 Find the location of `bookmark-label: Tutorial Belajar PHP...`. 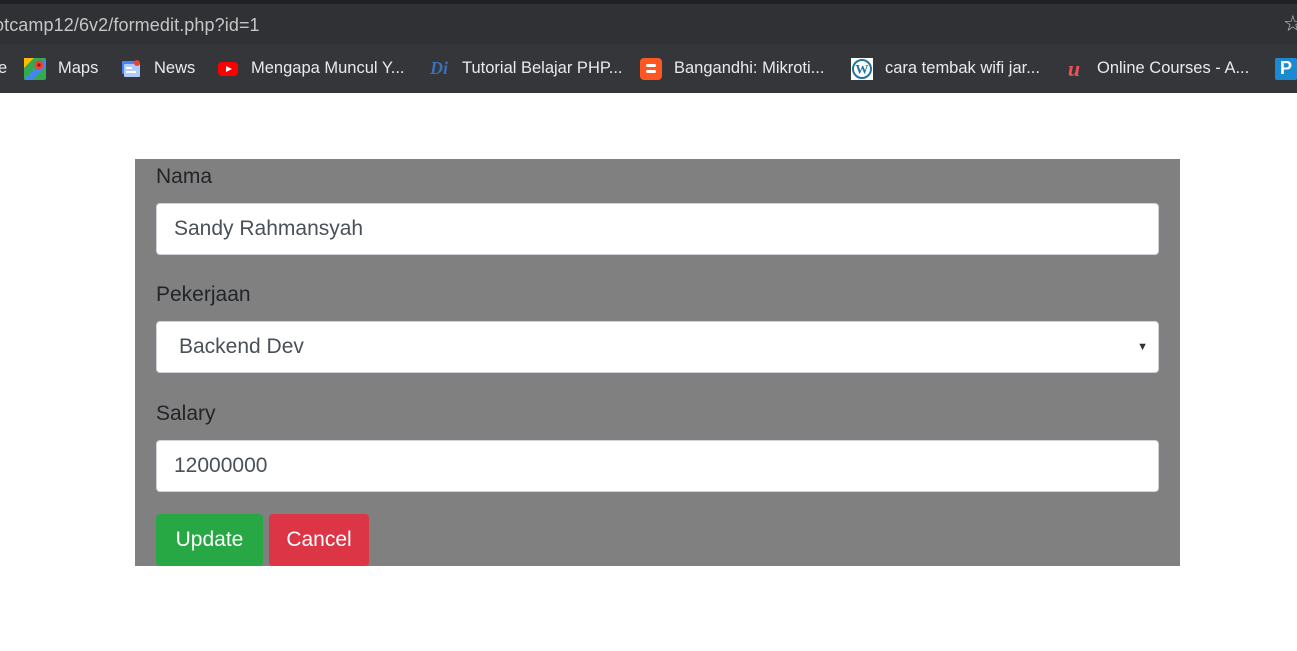

bookmark-label: Tutorial Belajar PHP... is located at coordinates (542, 68).